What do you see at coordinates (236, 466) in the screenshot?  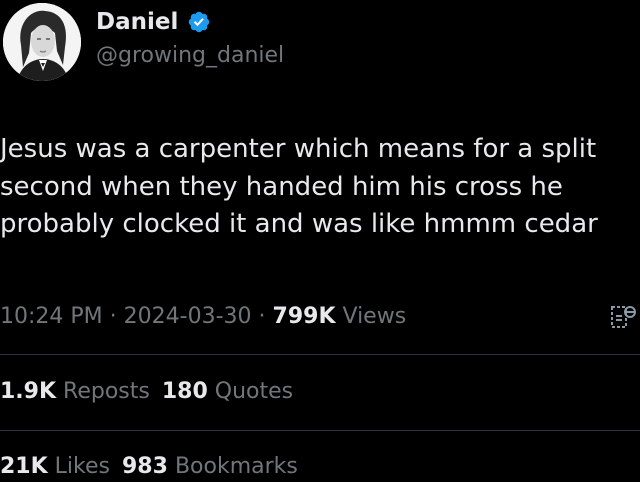 I see `bookmarks-label: Bookmarks` at bounding box center [236, 466].